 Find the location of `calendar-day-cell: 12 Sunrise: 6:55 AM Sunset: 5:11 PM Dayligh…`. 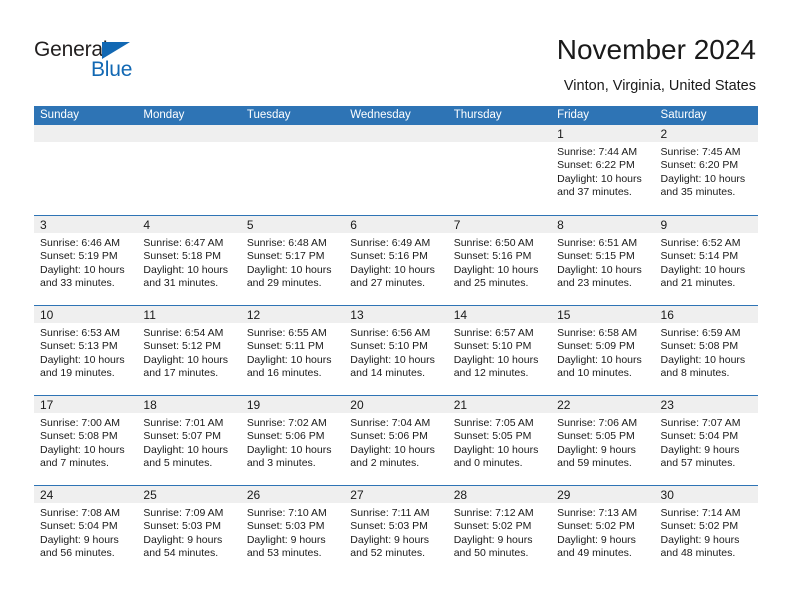

calendar-day-cell: 12 Sunrise: 6:55 AM Sunset: 5:11 PM Dayligh… is located at coordinates (292, 350).